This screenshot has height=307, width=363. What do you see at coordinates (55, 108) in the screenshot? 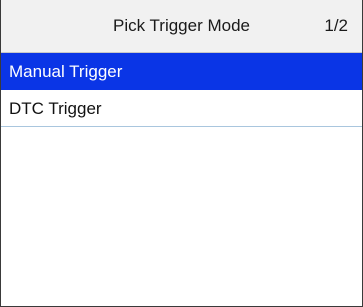
I see `list-item-label: DTC Trigger` at bounding box center [55, 108].